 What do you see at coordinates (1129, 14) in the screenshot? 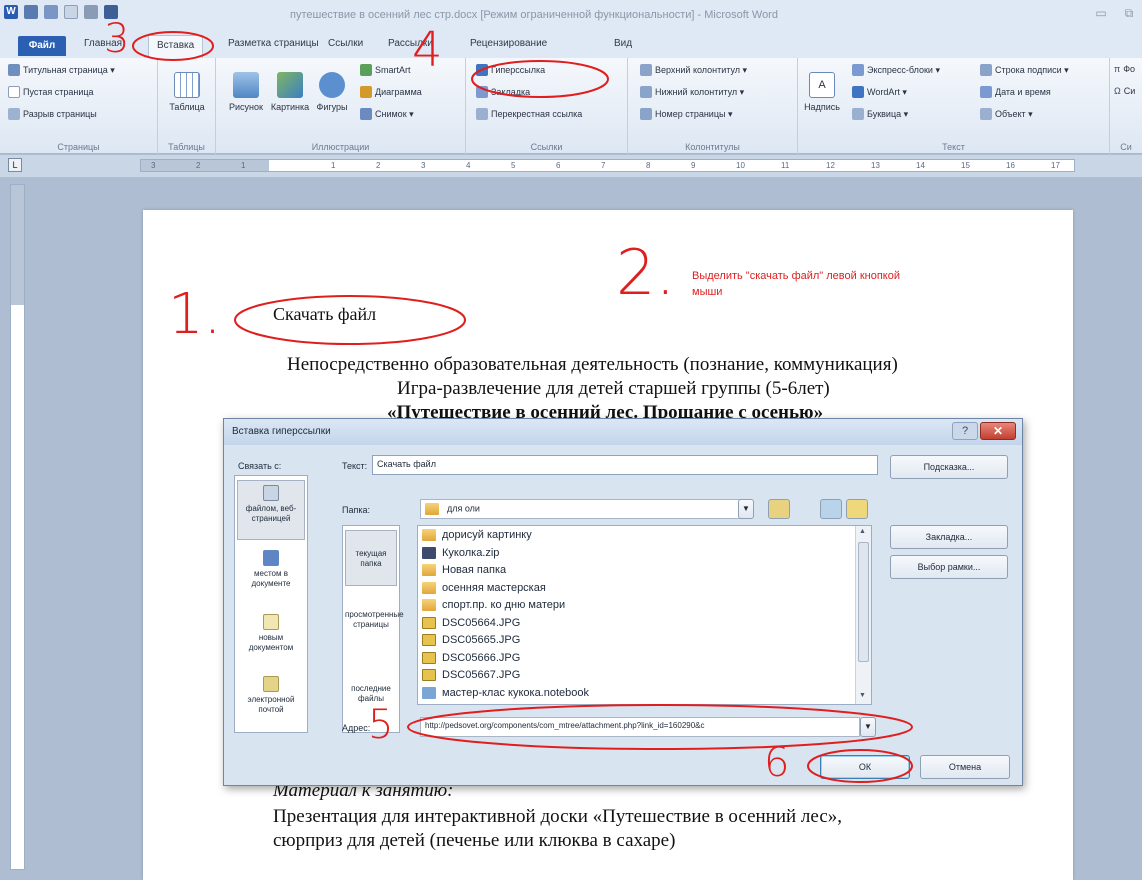
I see `restore-button: ⧉` at bounding box center [1129, 14].